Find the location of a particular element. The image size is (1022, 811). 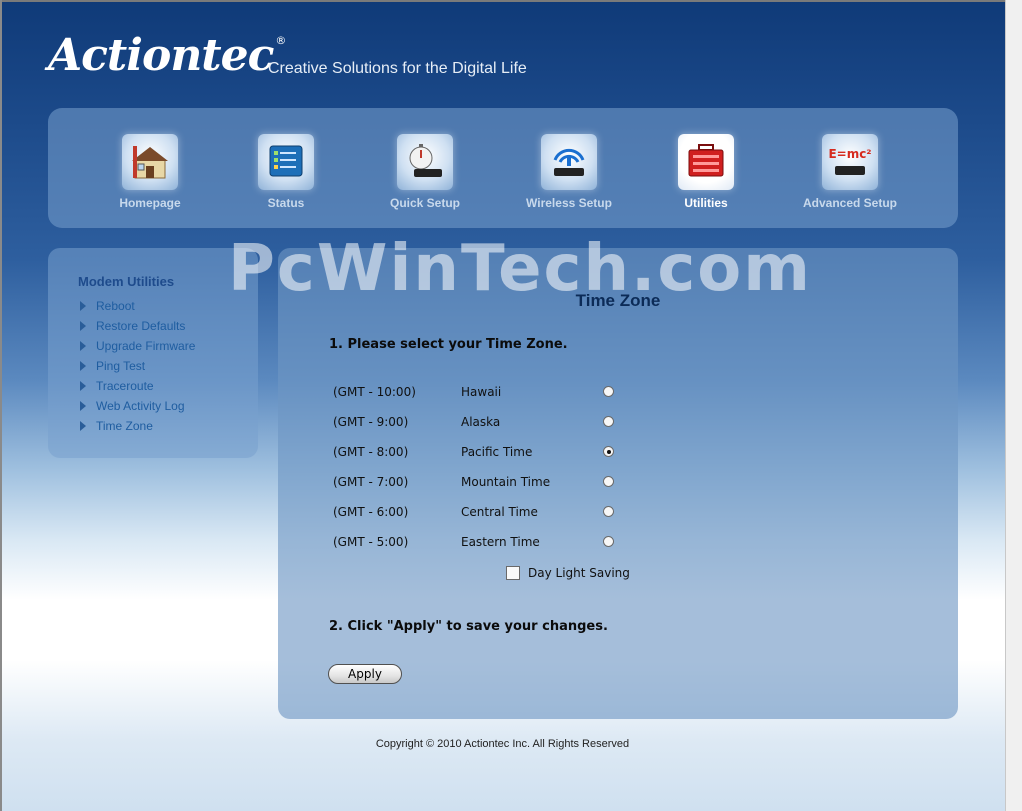

window-top-border is located at coordinates (511, 1).